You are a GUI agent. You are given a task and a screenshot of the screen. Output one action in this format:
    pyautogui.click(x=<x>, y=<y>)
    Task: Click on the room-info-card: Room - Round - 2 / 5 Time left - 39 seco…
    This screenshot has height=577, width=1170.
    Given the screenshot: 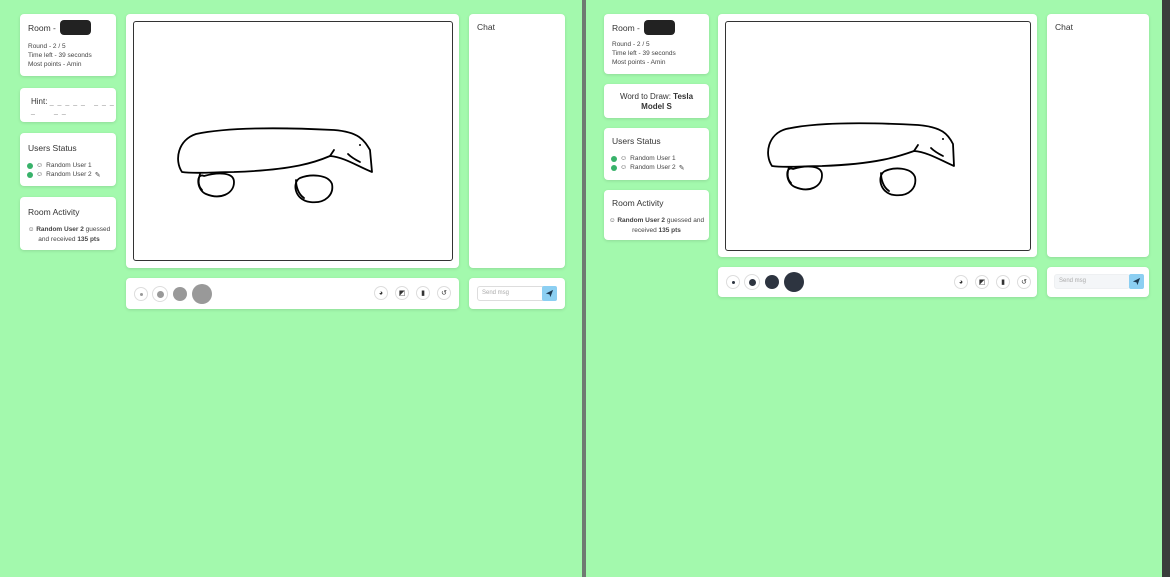 What is the action you would take?
    pyautogui.click(x=656, y=44)
    